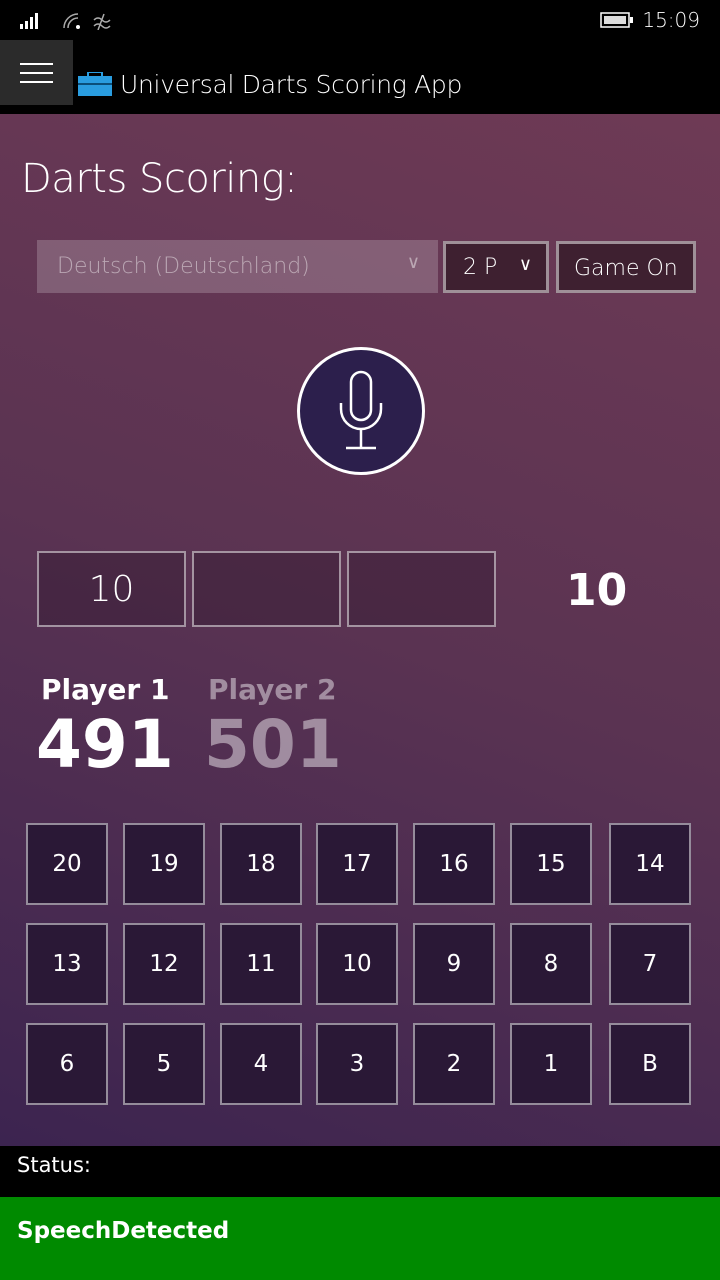 The width and height of the screenshot is (720, 1280). I want to click on number-button-17: 17, so click(357, 864).